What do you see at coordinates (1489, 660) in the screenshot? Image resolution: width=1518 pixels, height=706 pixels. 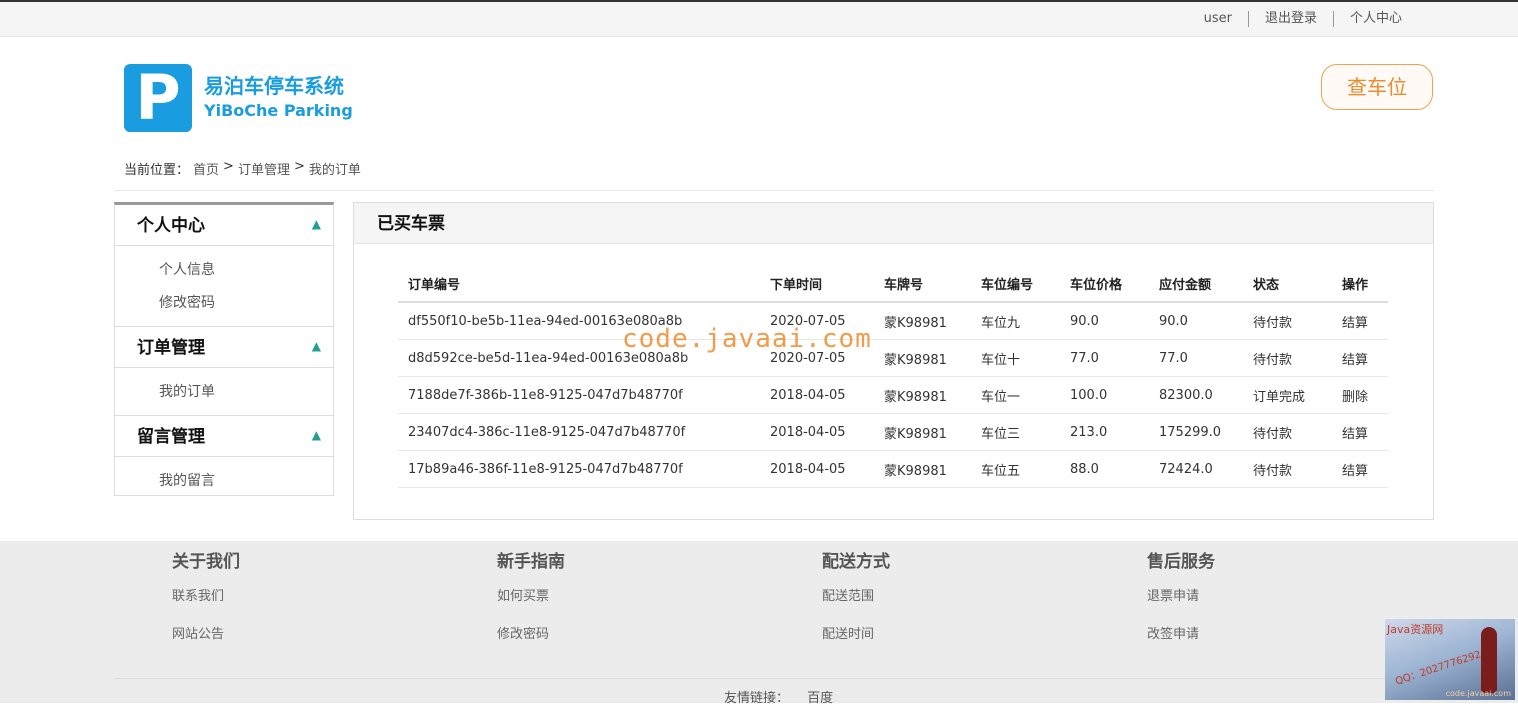 I see `promo-figure` at bounding box center [1489, 660].